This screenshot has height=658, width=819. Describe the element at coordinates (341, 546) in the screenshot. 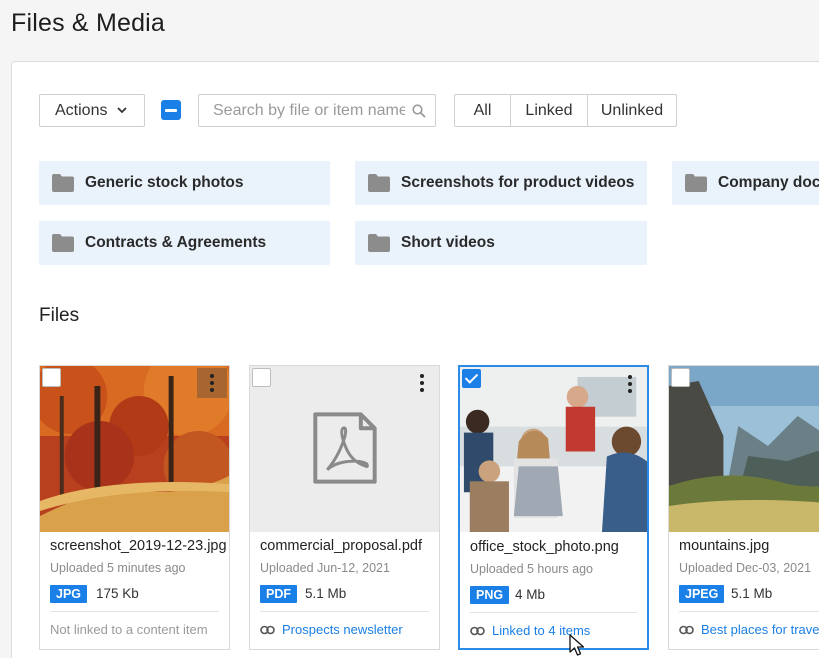

I see `file-name: commercial_proposal.pdf` at that location.